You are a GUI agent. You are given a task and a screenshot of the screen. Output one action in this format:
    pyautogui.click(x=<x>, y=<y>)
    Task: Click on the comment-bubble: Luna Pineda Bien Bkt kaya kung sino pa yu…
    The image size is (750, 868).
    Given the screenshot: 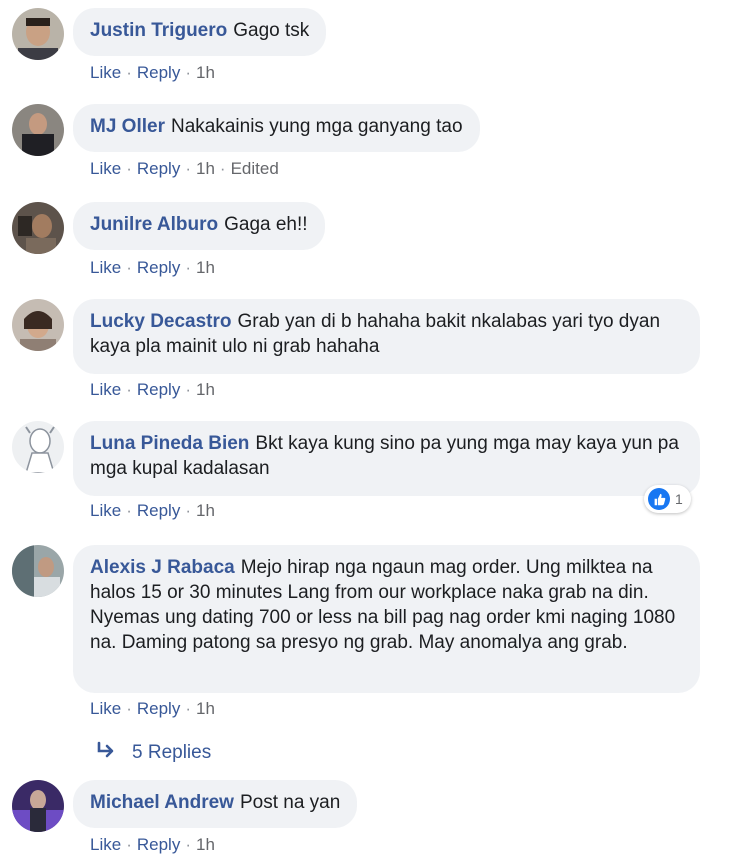 What is the action you would take?
    pyautogui.click(x=386, y=458)
    